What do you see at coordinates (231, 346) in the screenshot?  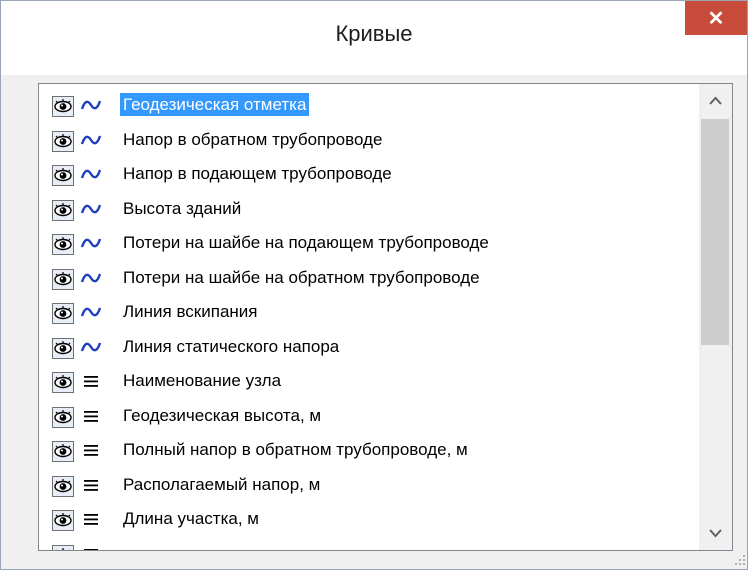 I see `list-item-label: Линия статического напора` at bounding box center [231, 346].